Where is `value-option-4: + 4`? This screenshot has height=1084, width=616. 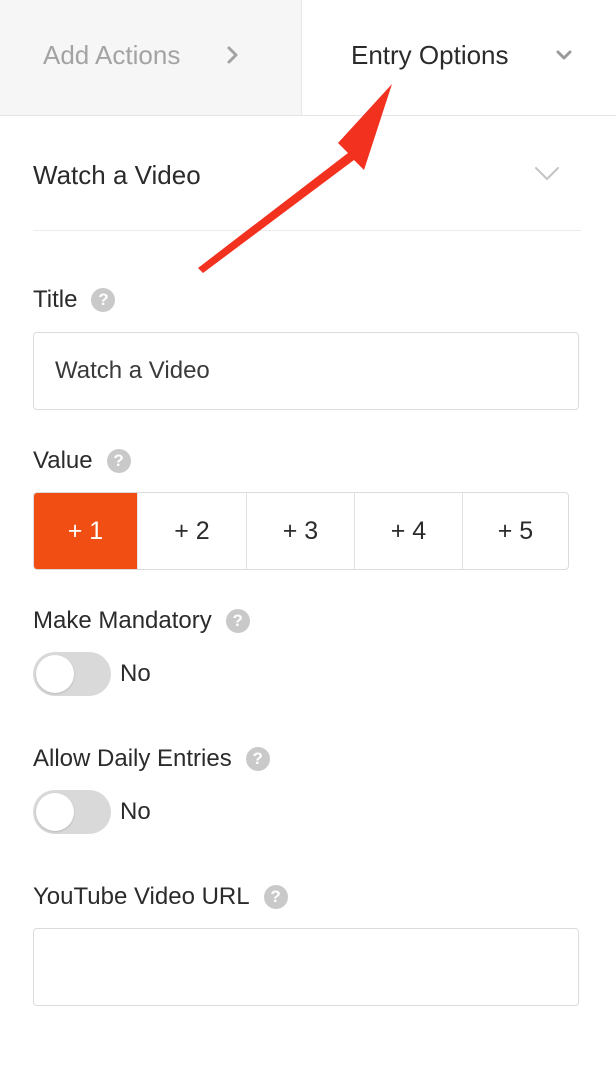
value-option-4: + 4 is located at coordinates (408, 531).